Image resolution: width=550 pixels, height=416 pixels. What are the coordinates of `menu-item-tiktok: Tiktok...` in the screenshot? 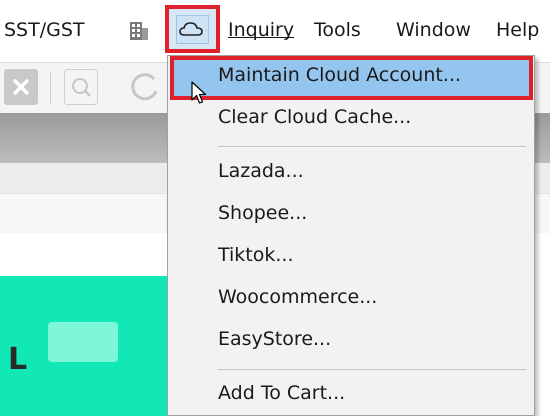 It's located at (351, 258).